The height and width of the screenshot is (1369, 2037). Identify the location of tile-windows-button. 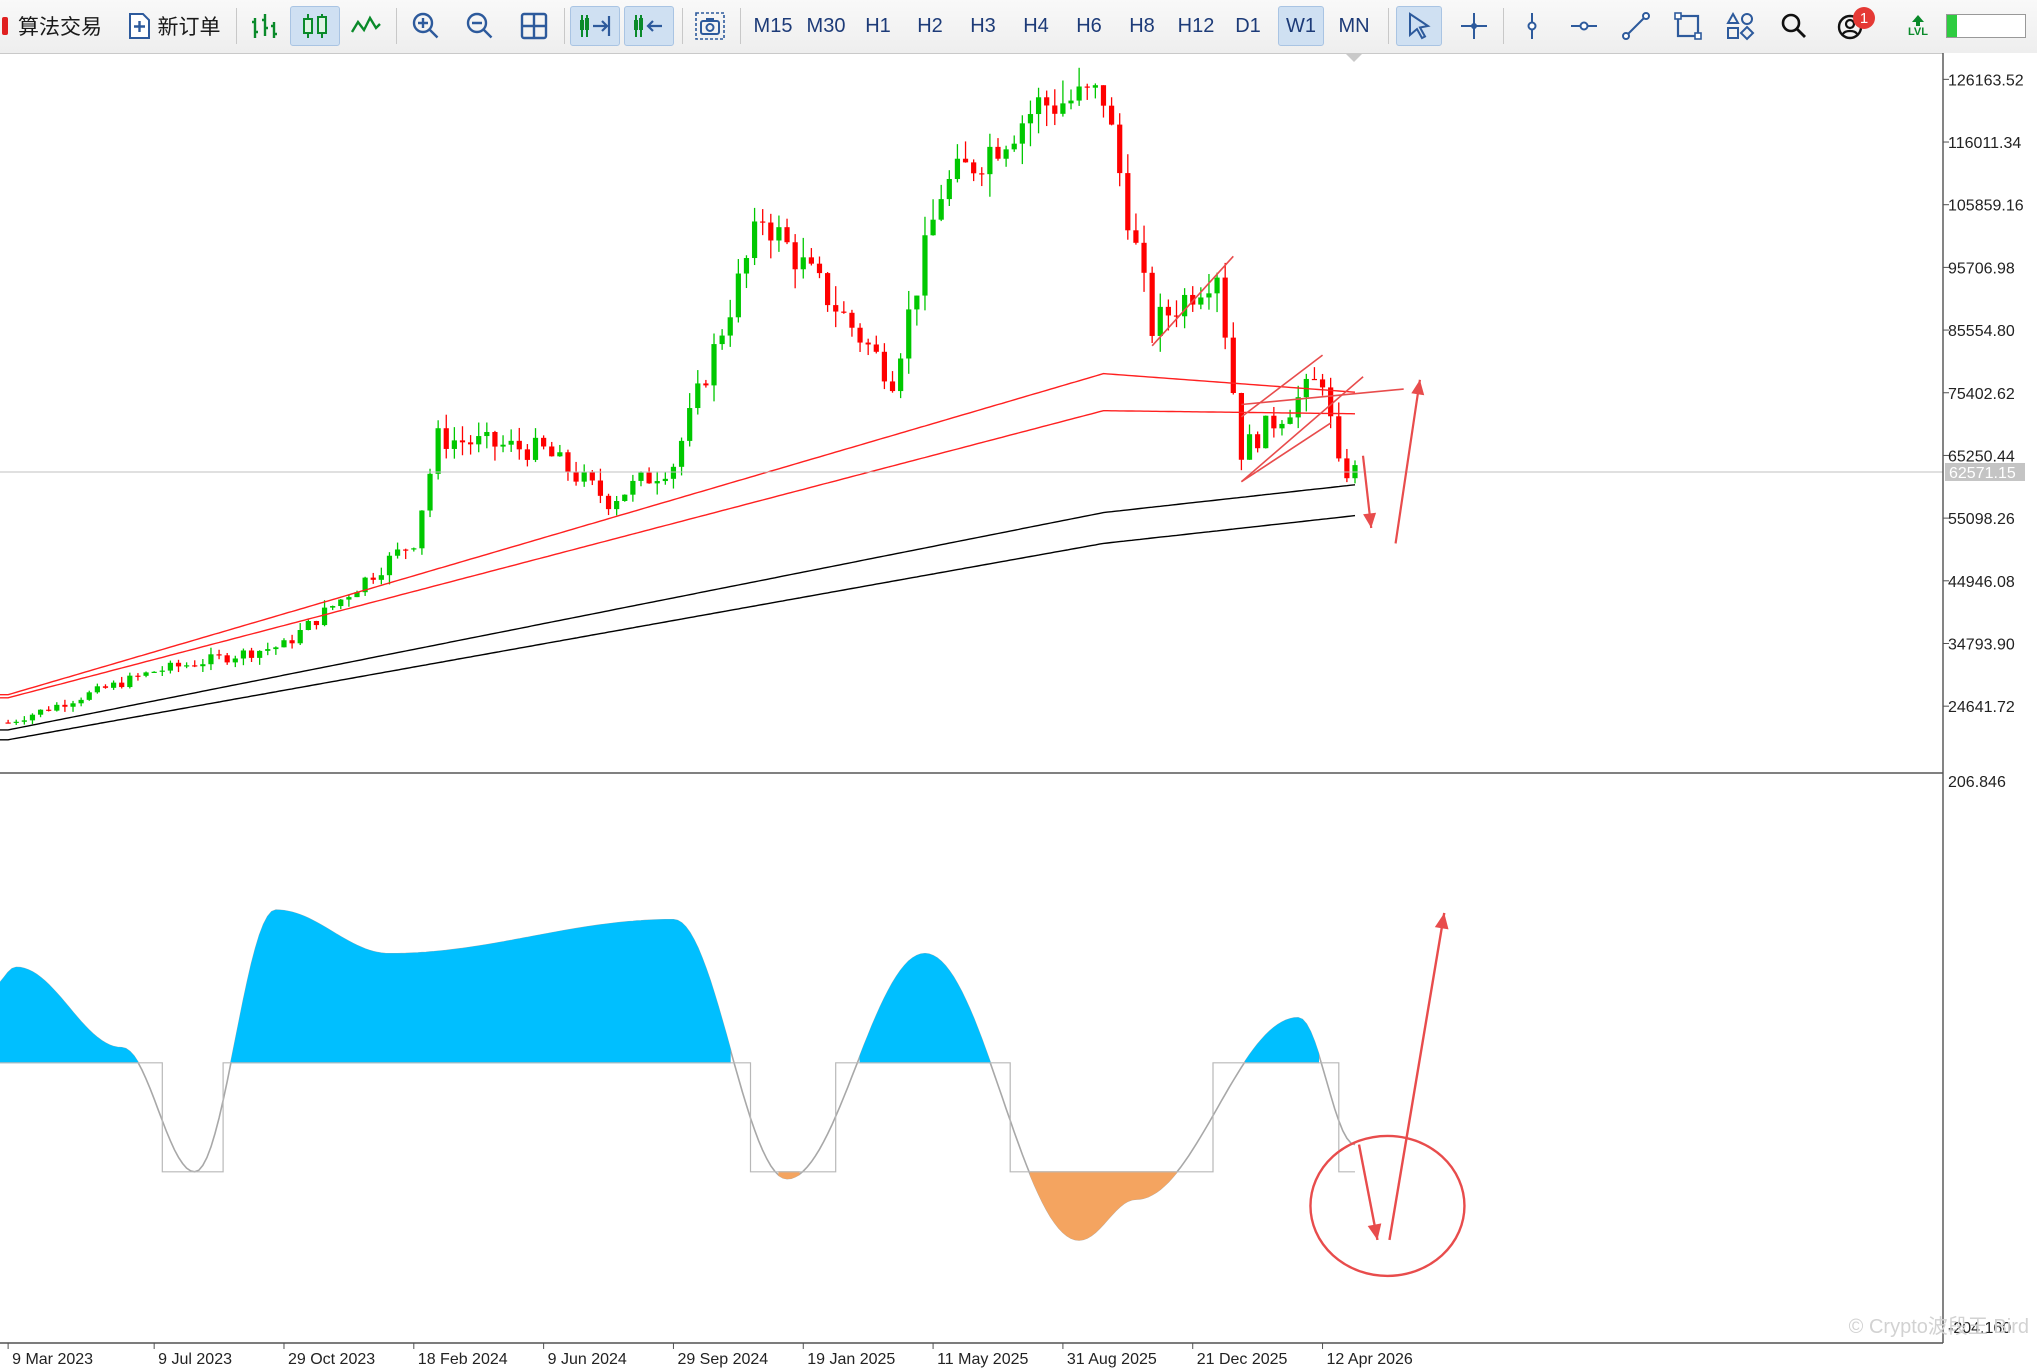
(534, 26).